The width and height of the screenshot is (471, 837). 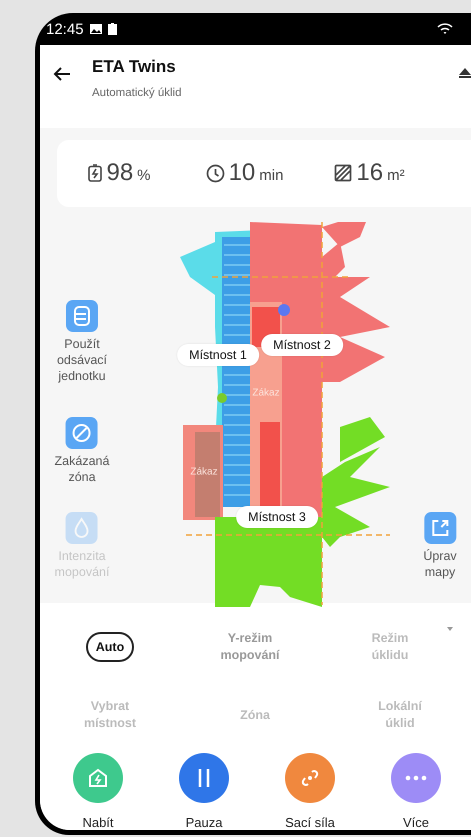 What do you see at coordinates (144, 175) in the screenshot?
I see `stat-unit: %` at bounding box center [144, 175].